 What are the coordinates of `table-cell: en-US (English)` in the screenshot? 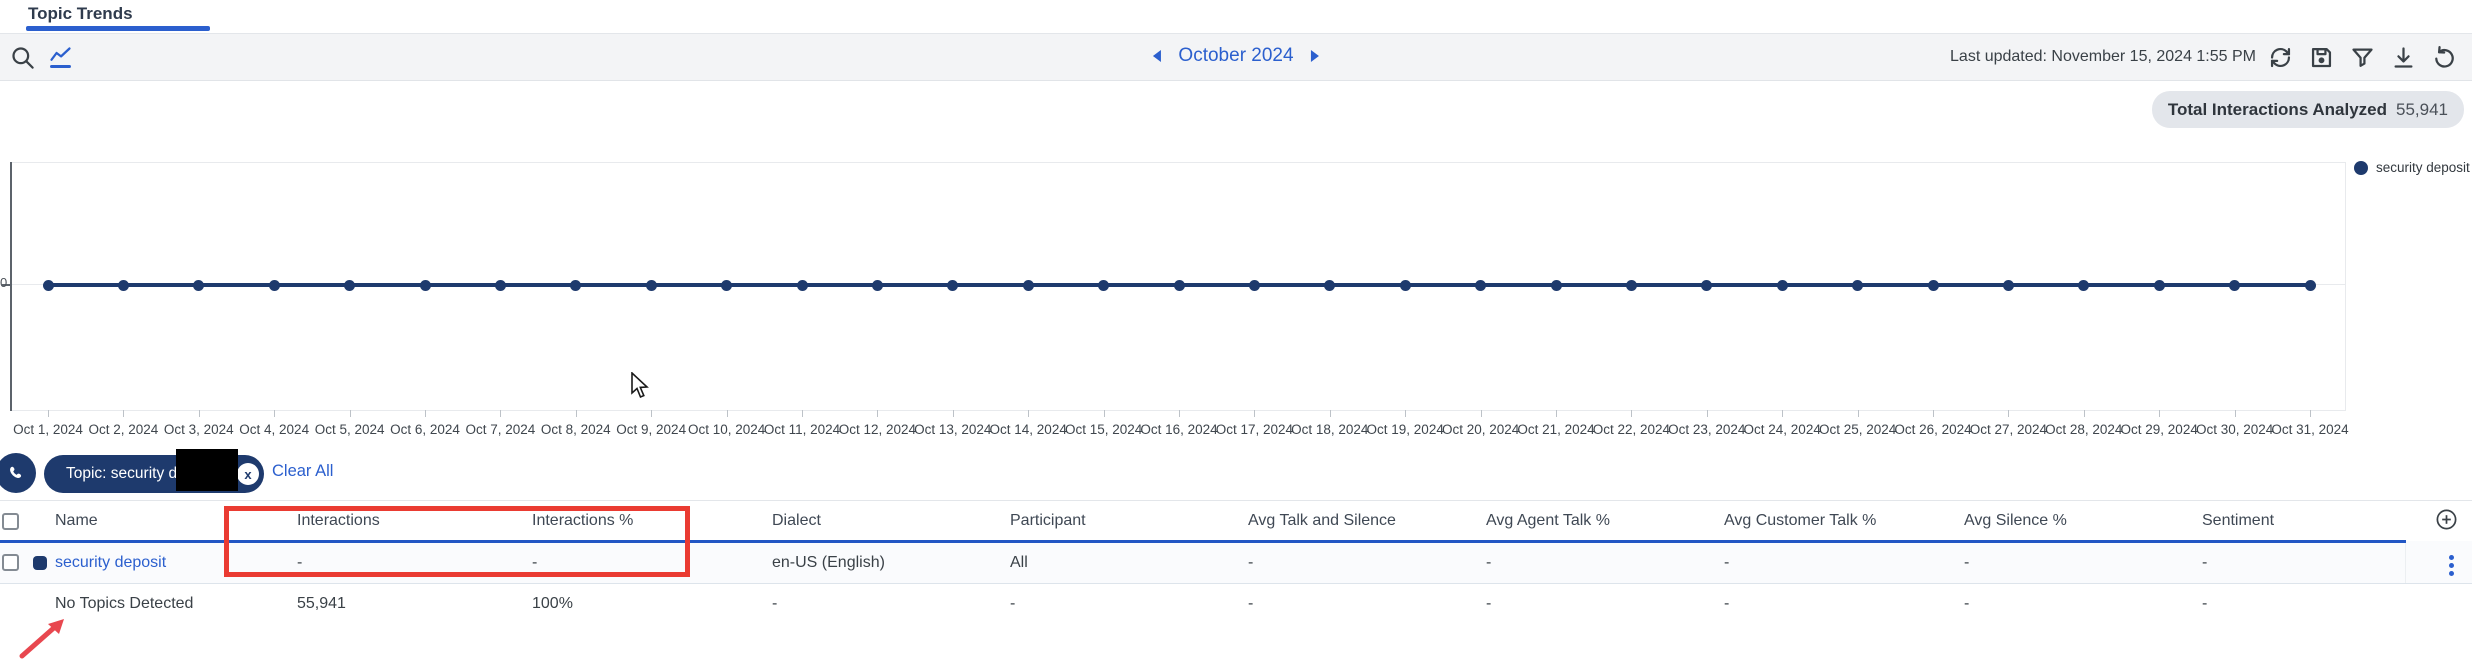 It's located at (887, 562).